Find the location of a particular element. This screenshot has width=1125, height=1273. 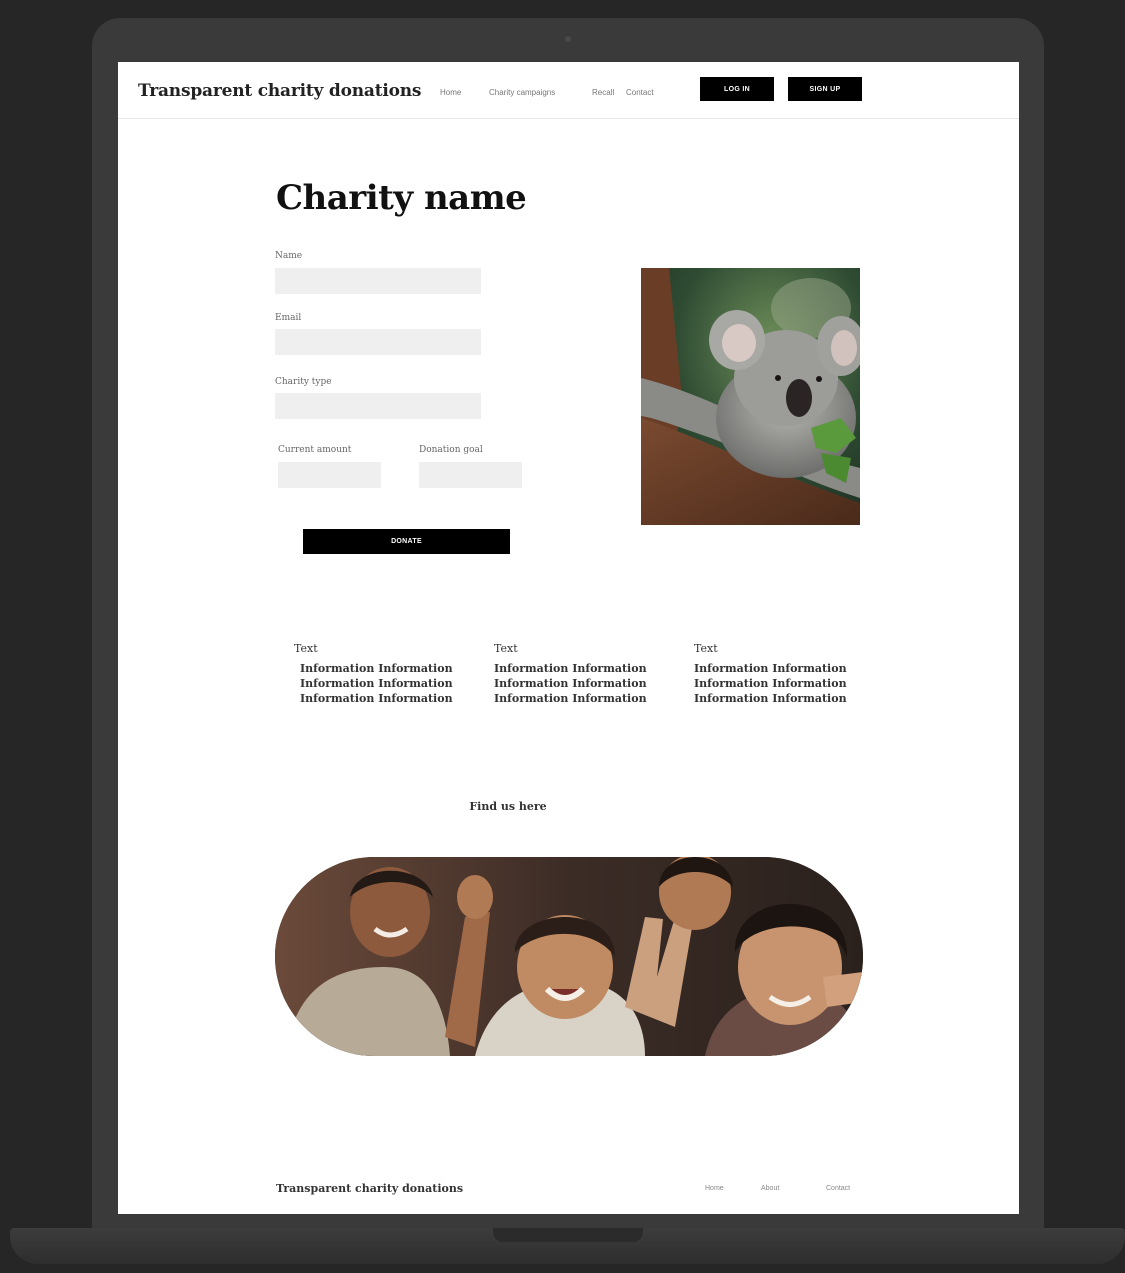

current-amount-label: Current amount is located at coordinates (315, 450).